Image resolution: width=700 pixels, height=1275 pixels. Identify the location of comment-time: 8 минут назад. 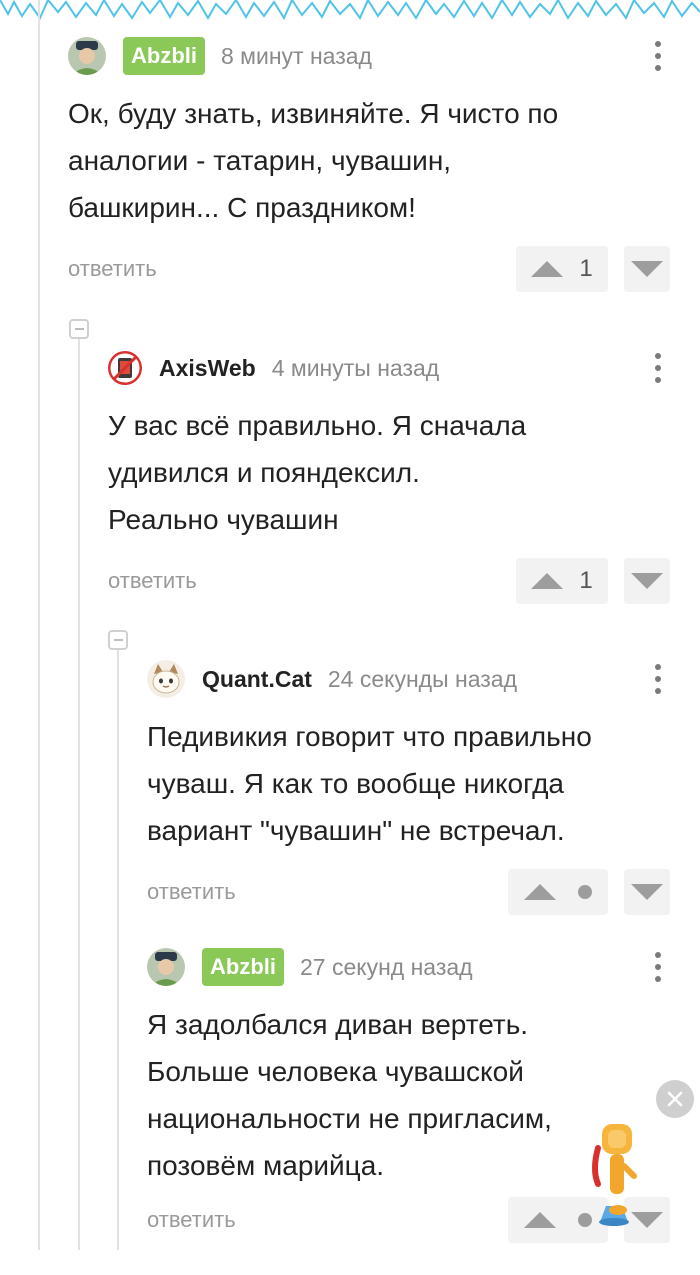
(296, 55).